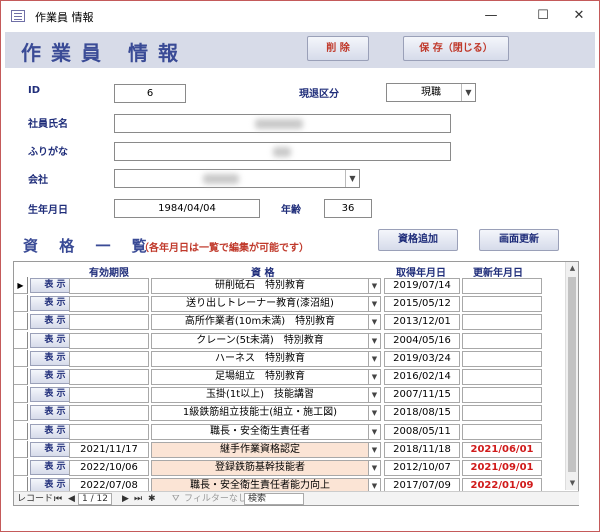 The image size is (600, 532). I want to click on close-button: ✕, so click(579, 16).